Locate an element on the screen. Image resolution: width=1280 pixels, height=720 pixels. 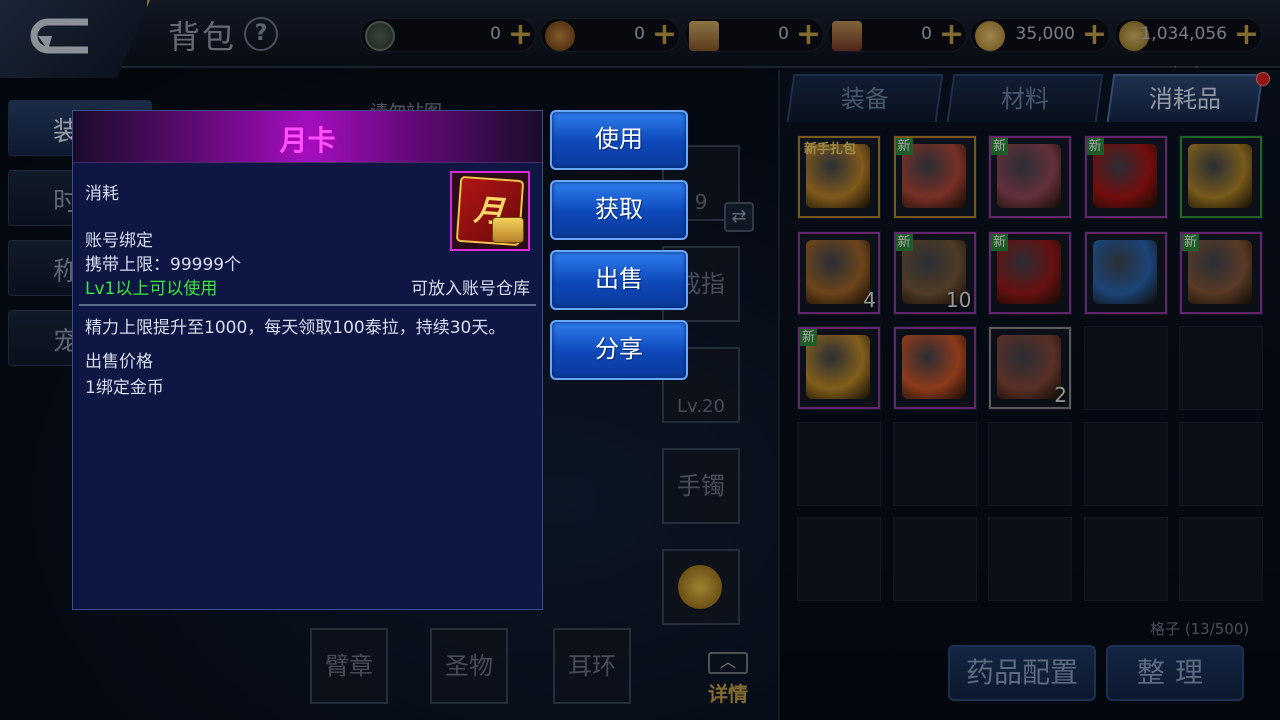
carry-limit: 携带上限：99999个 is located at coordinates (163, 265).